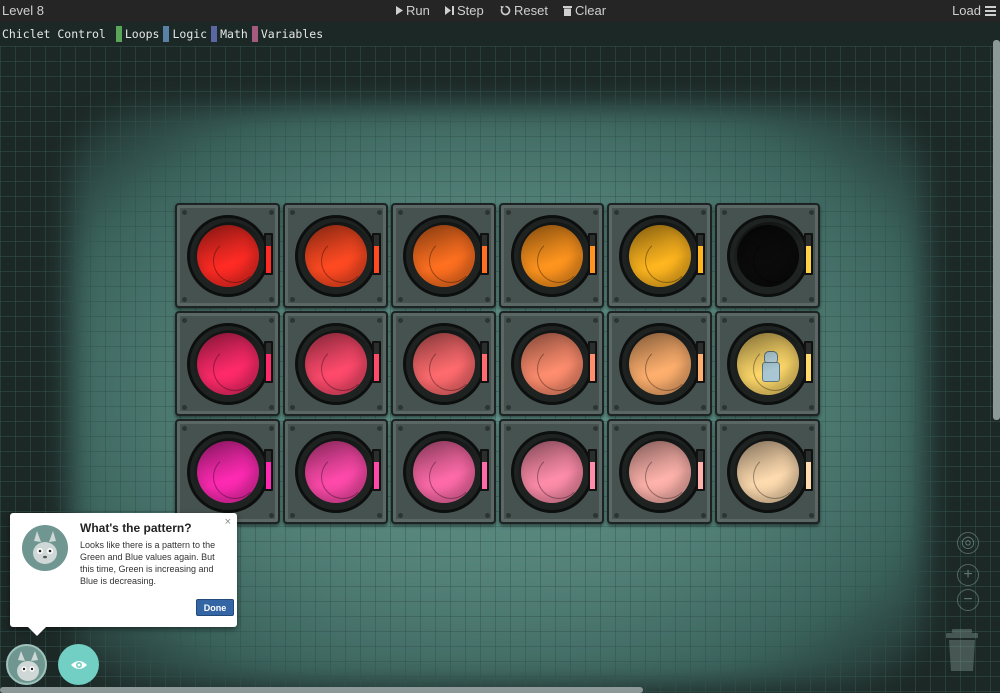  I want to click on reset-button: Reset, so click(524, 10).